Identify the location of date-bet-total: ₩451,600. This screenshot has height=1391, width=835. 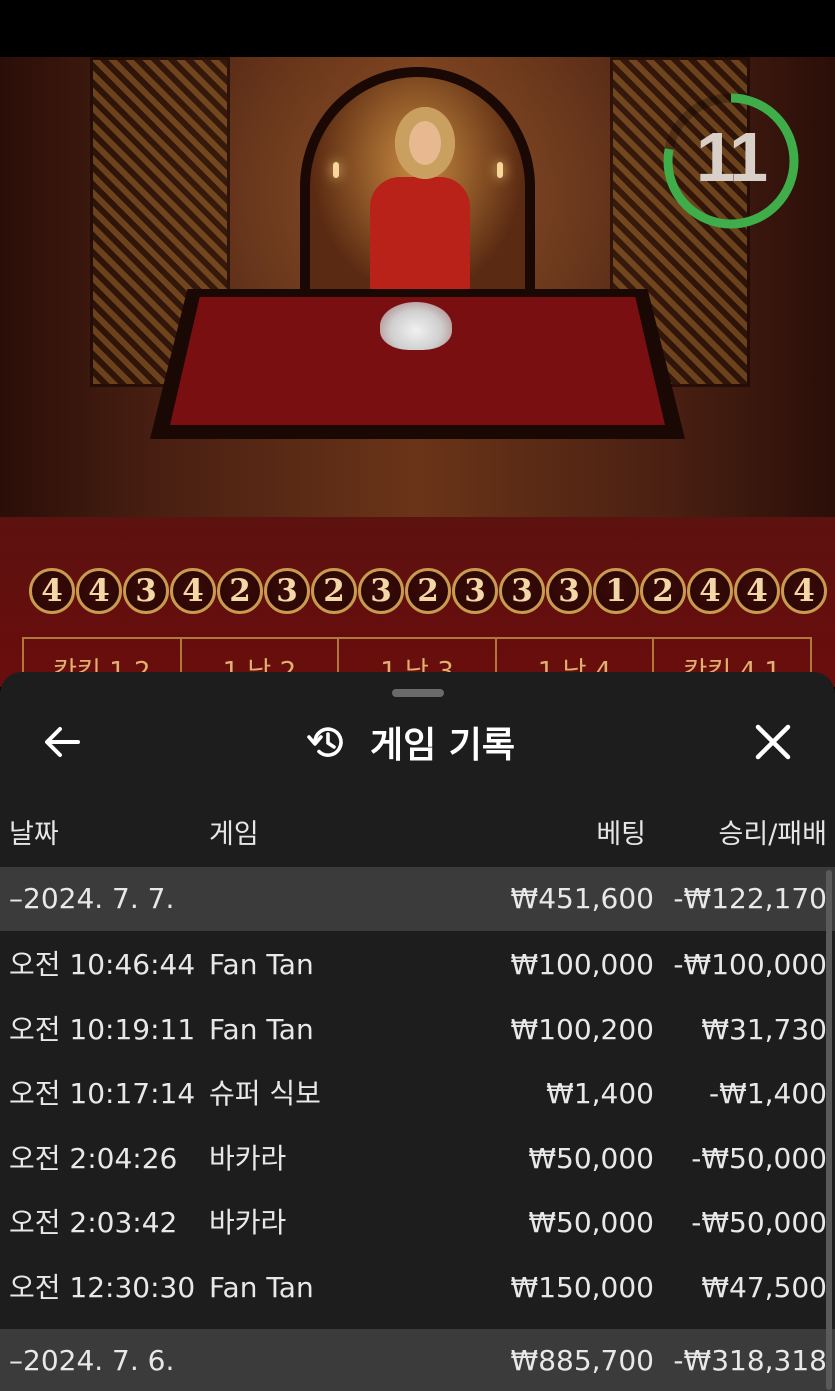
(582, 898).